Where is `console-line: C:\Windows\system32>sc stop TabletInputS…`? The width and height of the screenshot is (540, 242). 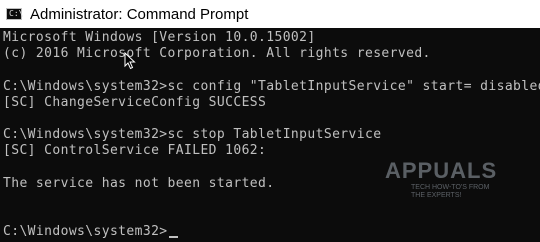 console-line: C:\Windows\system32>sc stop TabletInputS… is located at coordinates (192, 134).